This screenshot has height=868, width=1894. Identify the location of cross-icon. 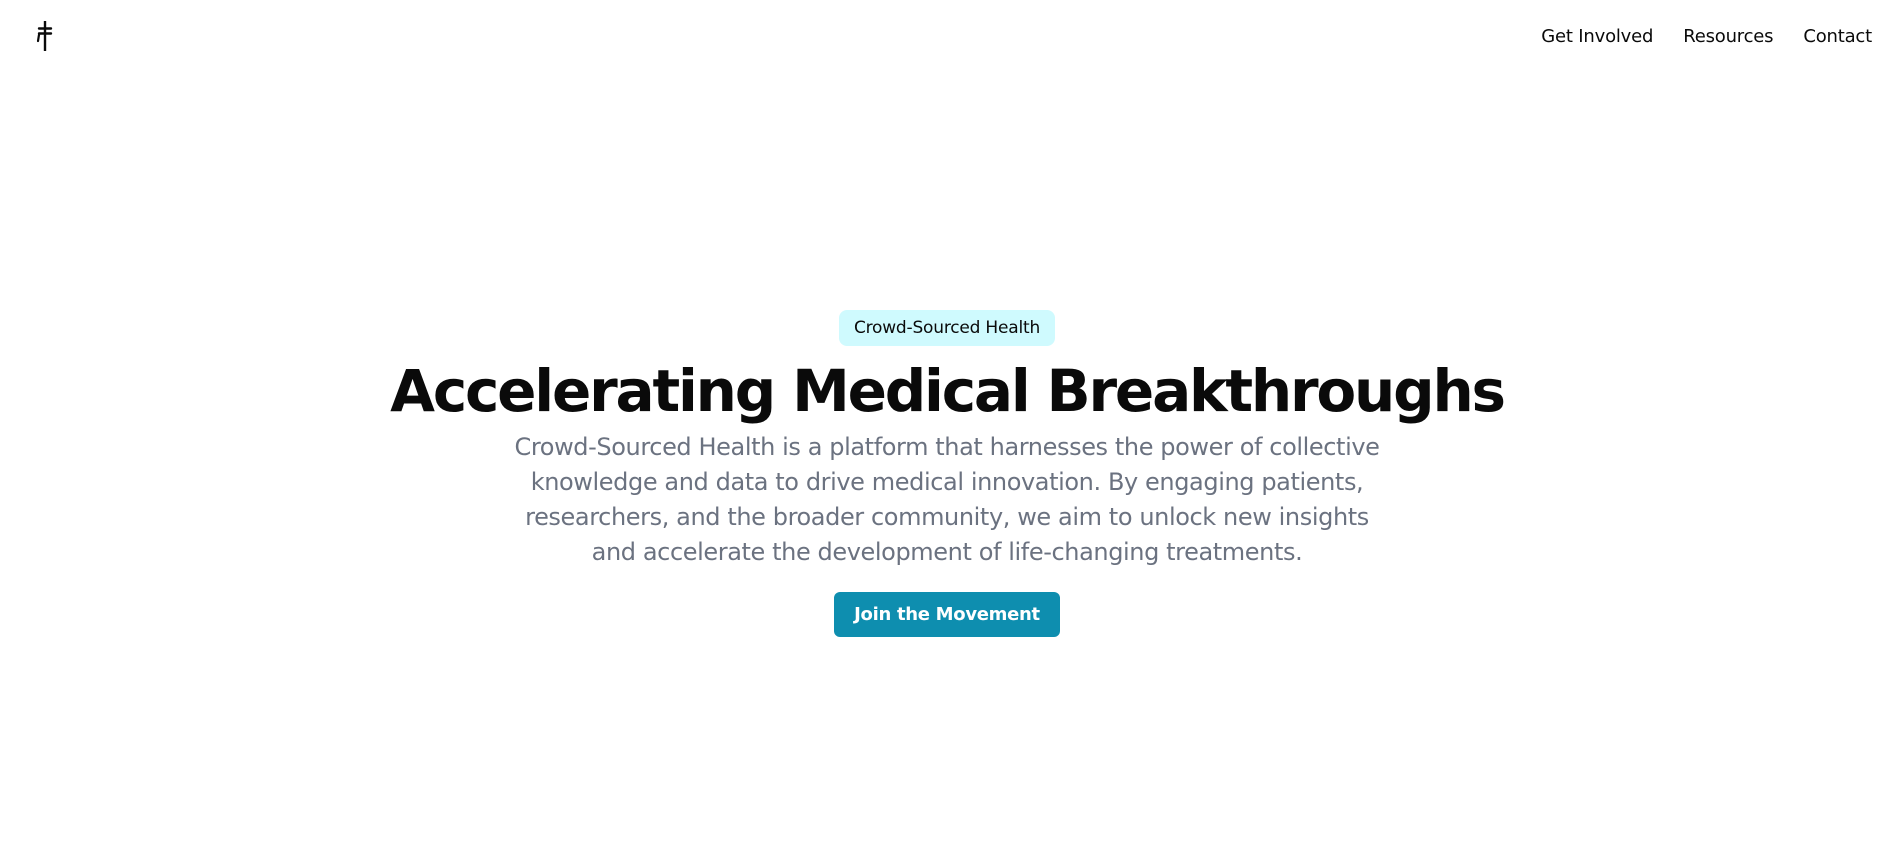
(45, 36).